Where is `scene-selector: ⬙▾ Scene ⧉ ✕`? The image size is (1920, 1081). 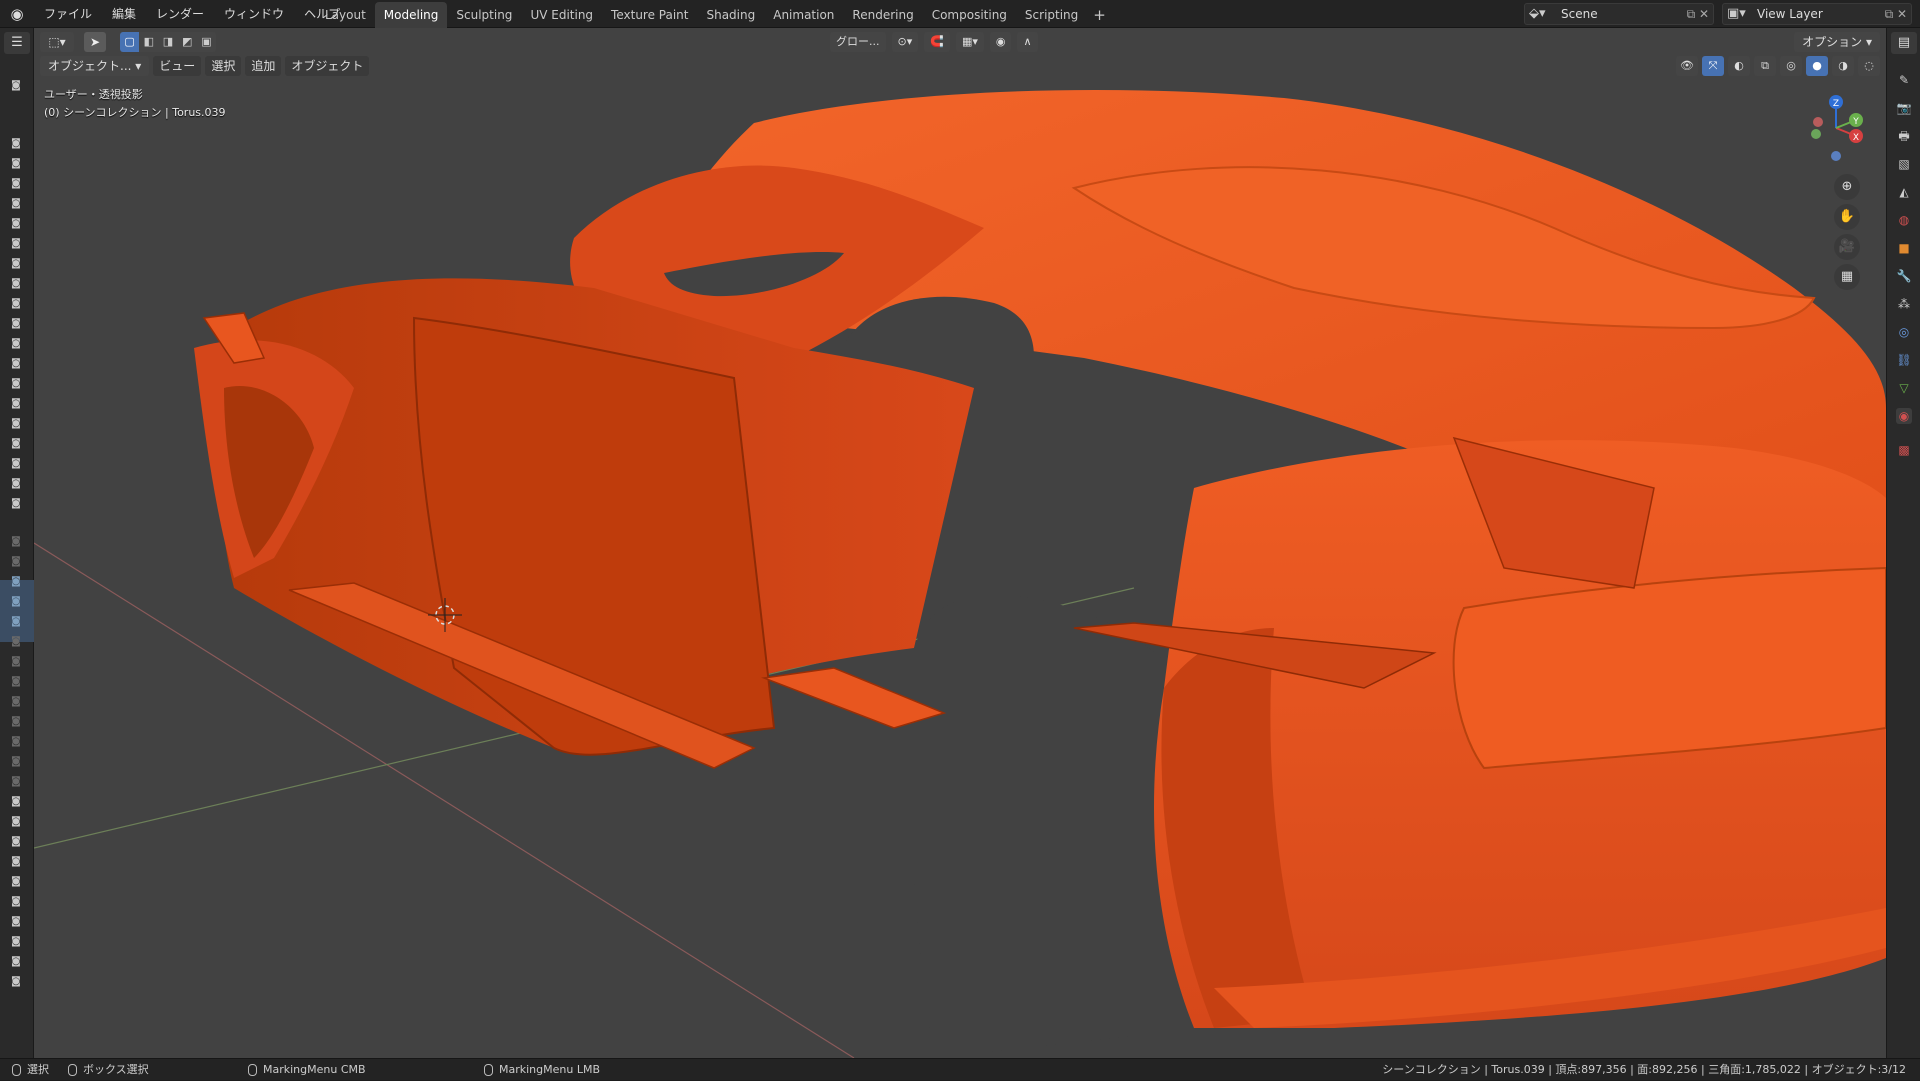
scene-selector: ⬙▾ Scene ⧉ ✕ is located at coordinates (1619, 14).